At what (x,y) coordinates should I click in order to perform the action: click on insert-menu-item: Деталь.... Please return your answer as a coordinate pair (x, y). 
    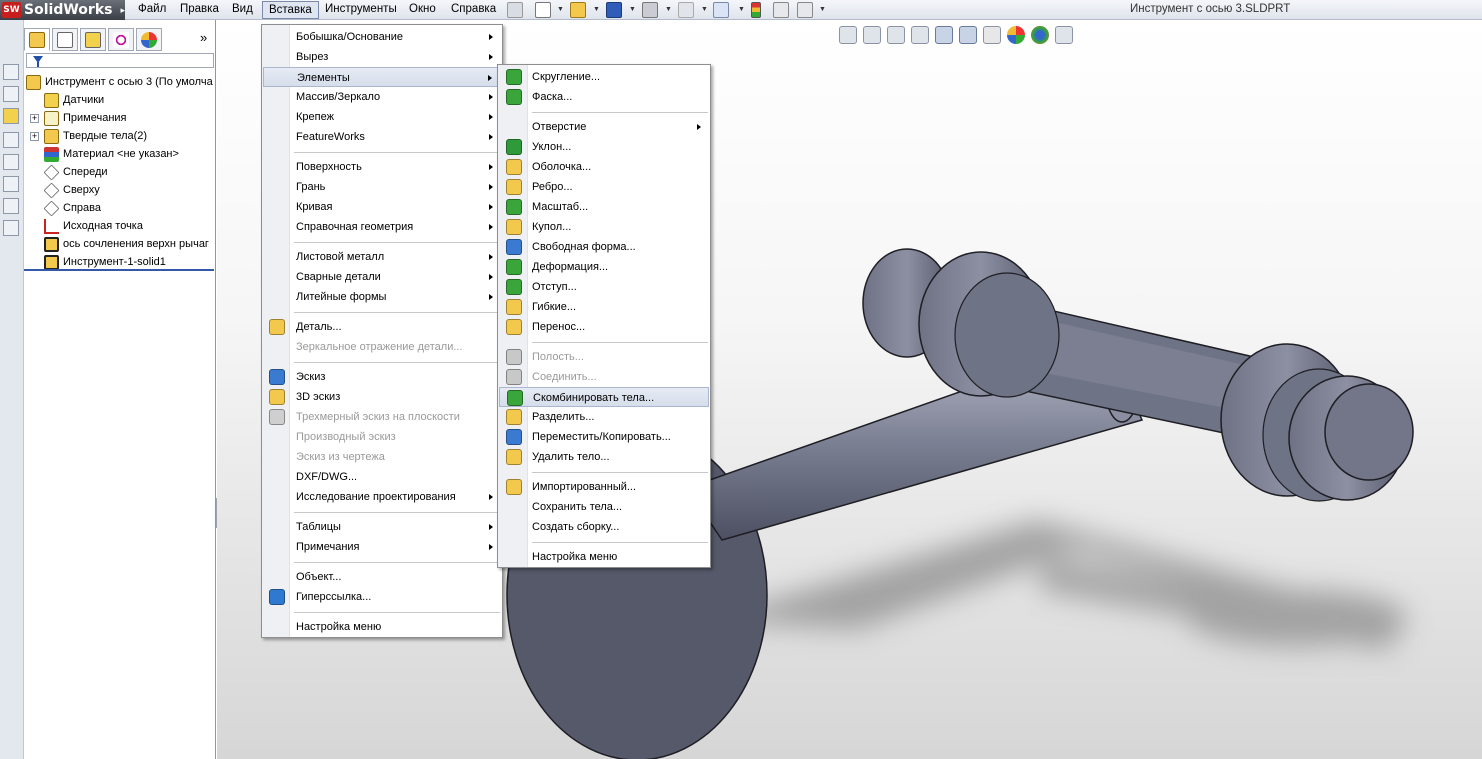
    Looking at the image, I should click on (382, 327).